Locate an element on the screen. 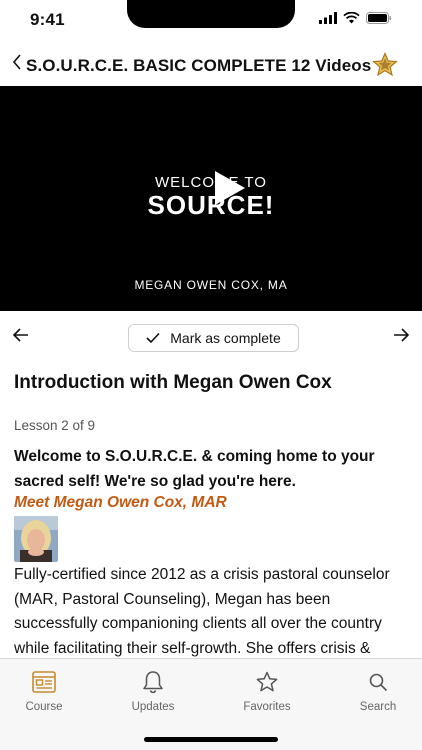 This screenshot has height=750, width=422. video-credit-text: MEGAN OWEN COX, MA is located at coordinates (211, 285).